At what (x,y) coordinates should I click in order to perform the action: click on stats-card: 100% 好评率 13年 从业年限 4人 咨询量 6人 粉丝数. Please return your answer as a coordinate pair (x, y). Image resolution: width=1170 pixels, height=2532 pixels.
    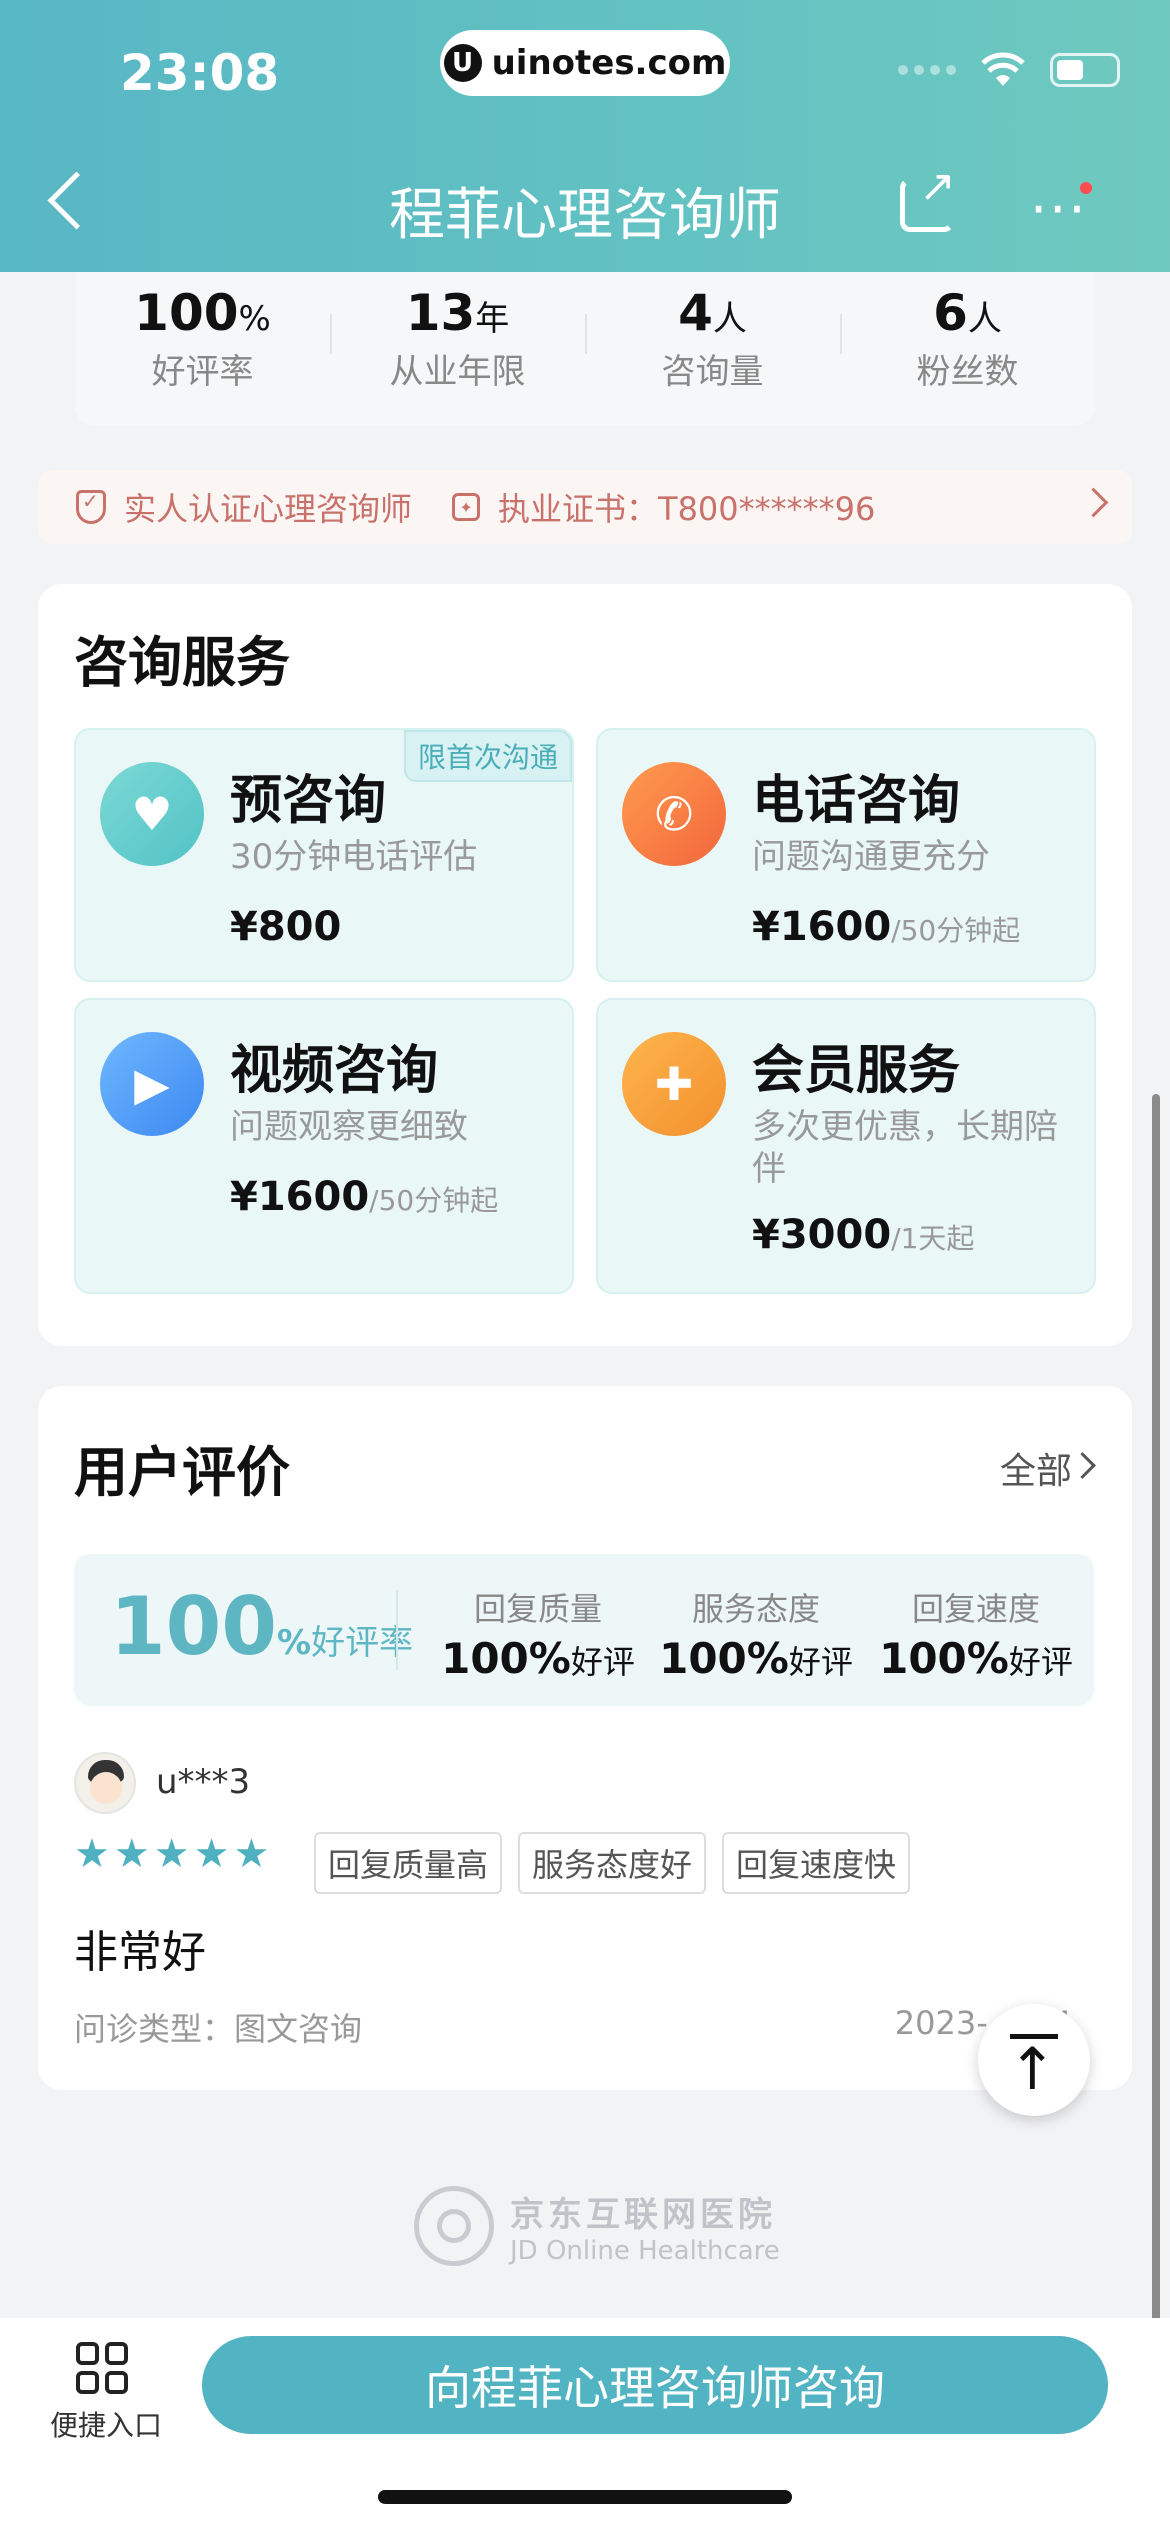
    Looking at the image, I should click on (585, 349).